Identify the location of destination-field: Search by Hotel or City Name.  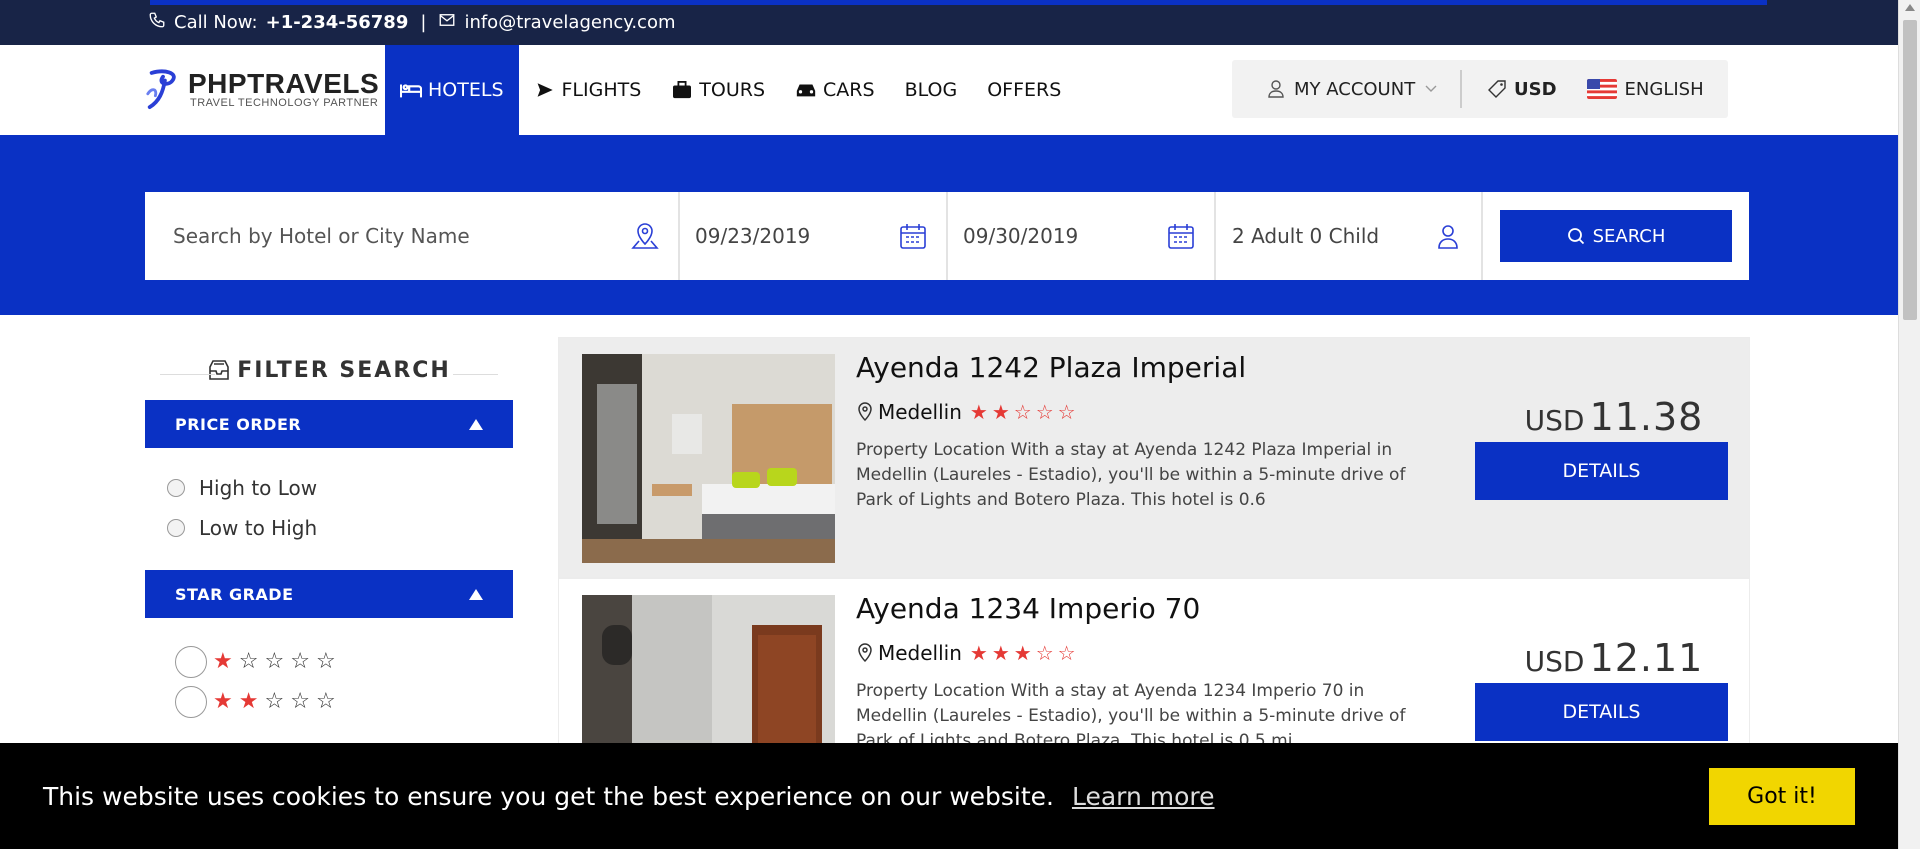
(412, 236).